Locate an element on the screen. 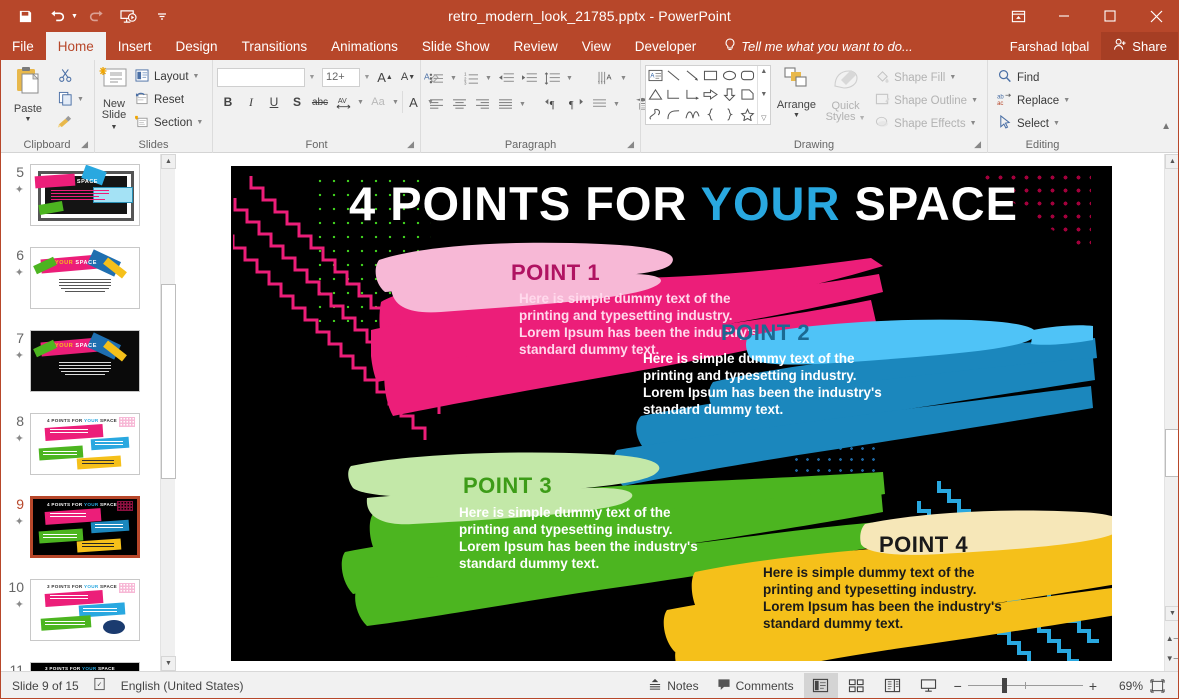 This screenshot has height=699, width=1179. thumb-scroll-handle is located at coordinates (168, 381).